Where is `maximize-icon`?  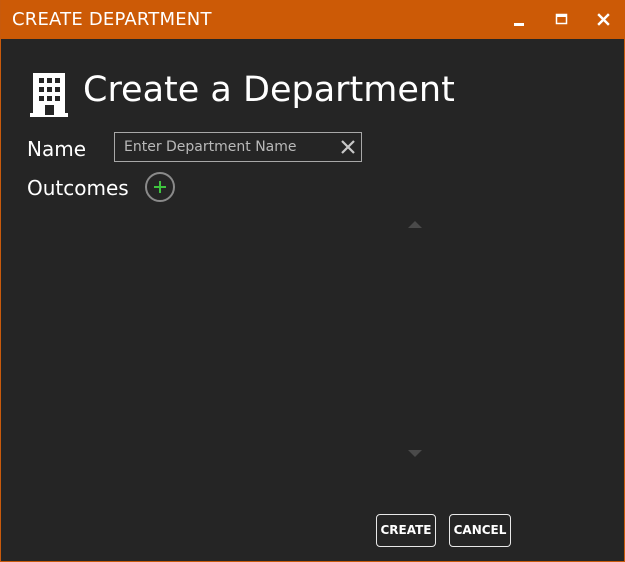
maximize-icon is located at coordinates (561, 19).